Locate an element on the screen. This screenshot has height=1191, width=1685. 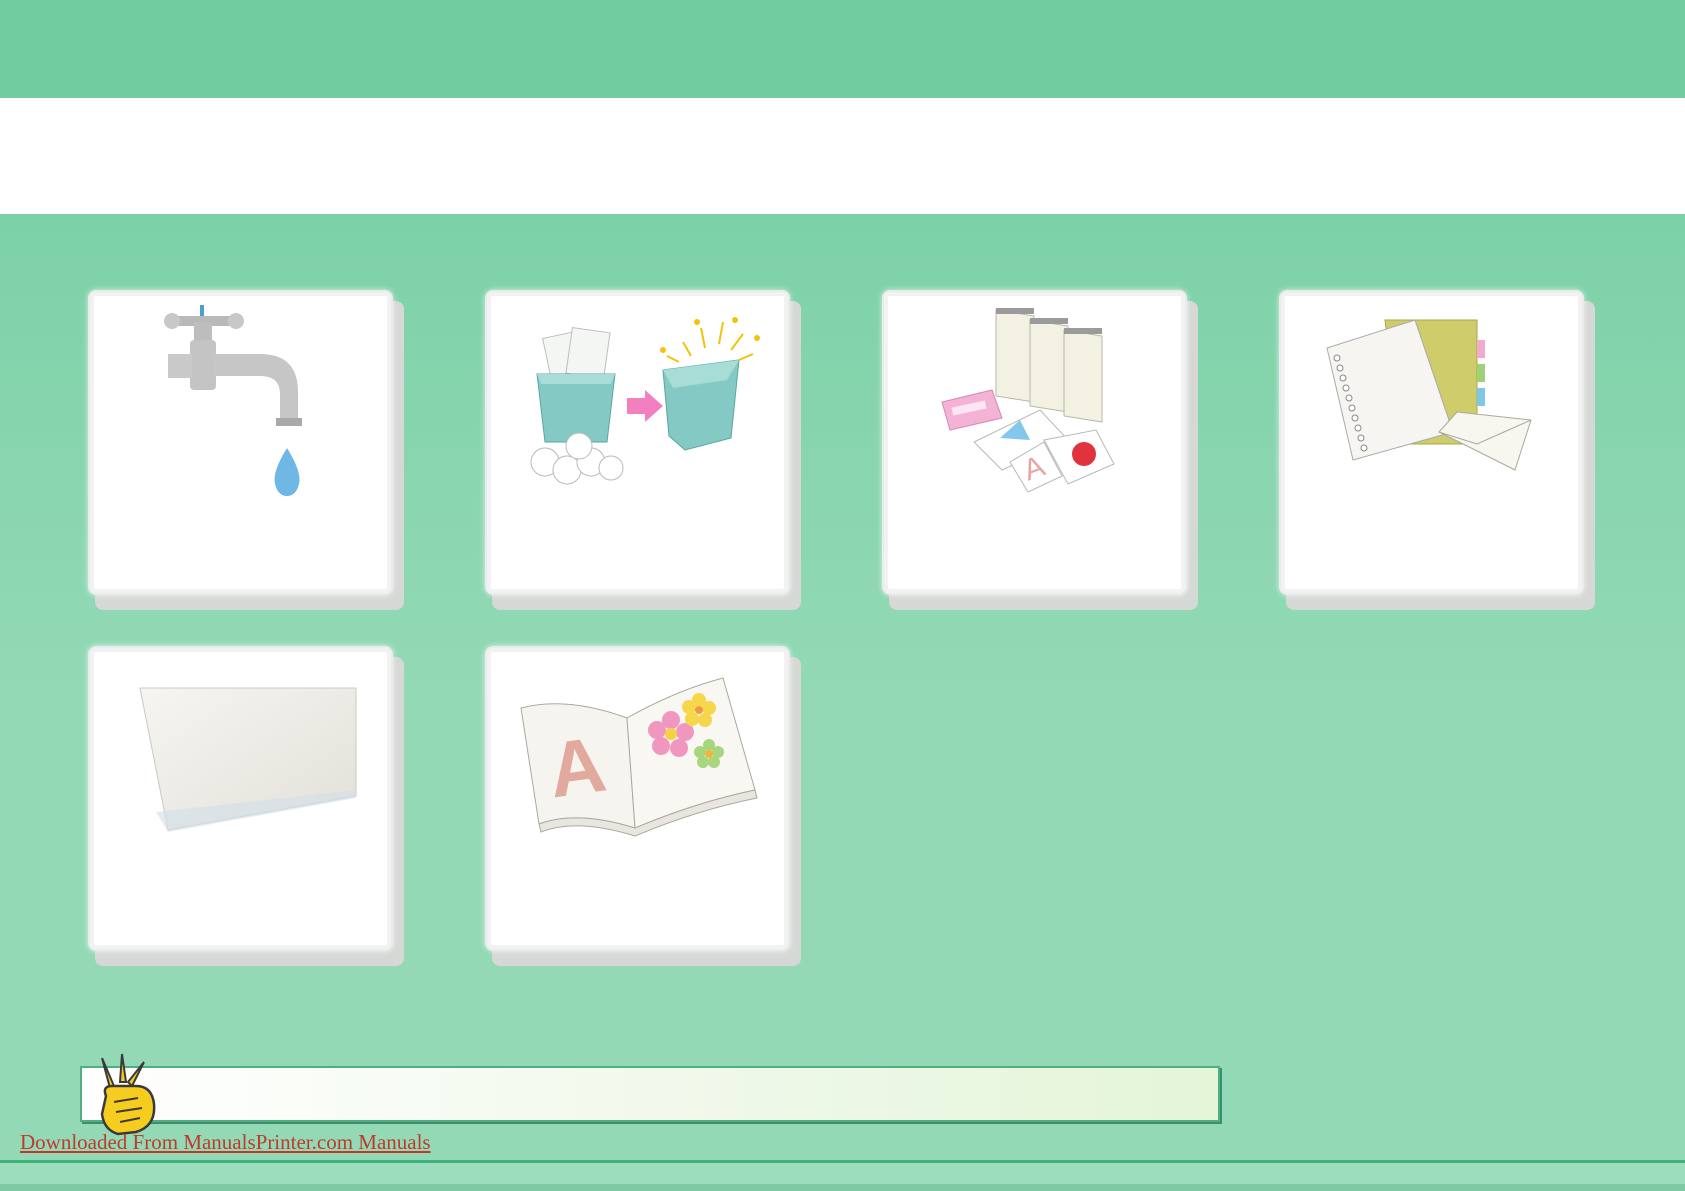
header-band is located at coordinates (842, 49).